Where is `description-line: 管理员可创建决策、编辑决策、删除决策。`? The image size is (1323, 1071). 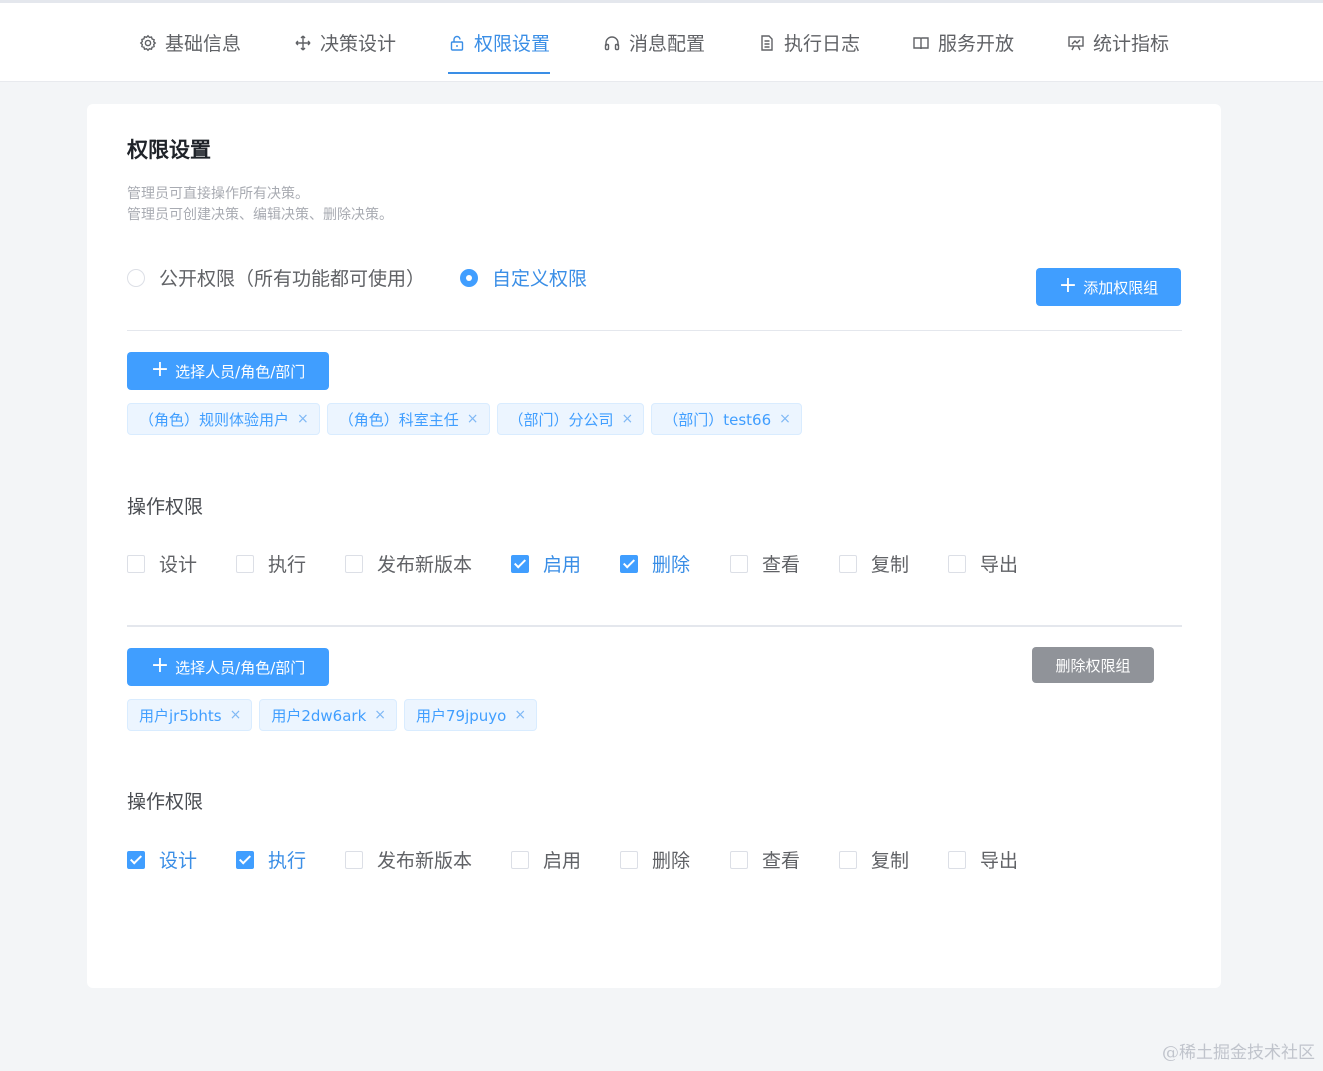 description-line: 管理员可创建决策、编辑决策、删除决策。 is located at coordinates (260, 215).